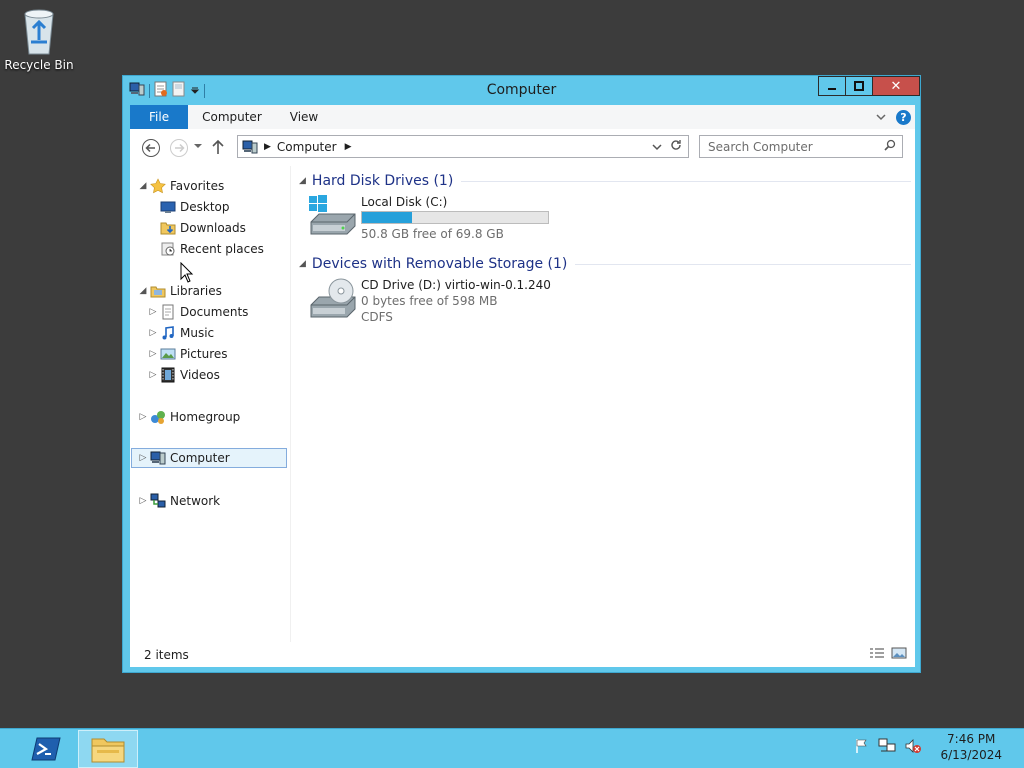 The width and height of the screenshot is (1024, 768). What do you see at coordinates (108, 749) in the screenshot?
I see `file-explorer-taskbar-button` at bounding box center [108, 749].